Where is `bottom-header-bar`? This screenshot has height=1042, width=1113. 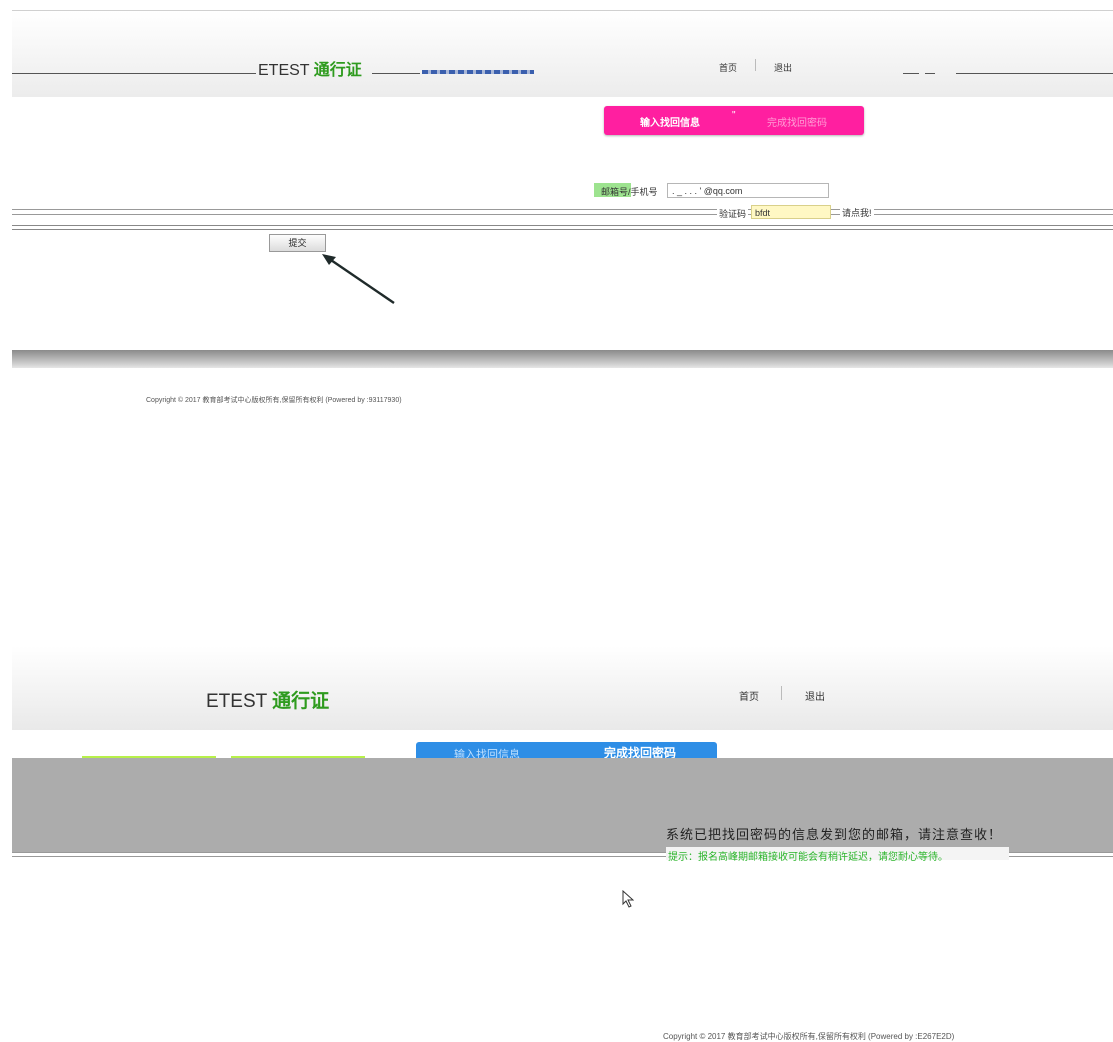
bottom-header-bar is located at coordinates (562, 688).